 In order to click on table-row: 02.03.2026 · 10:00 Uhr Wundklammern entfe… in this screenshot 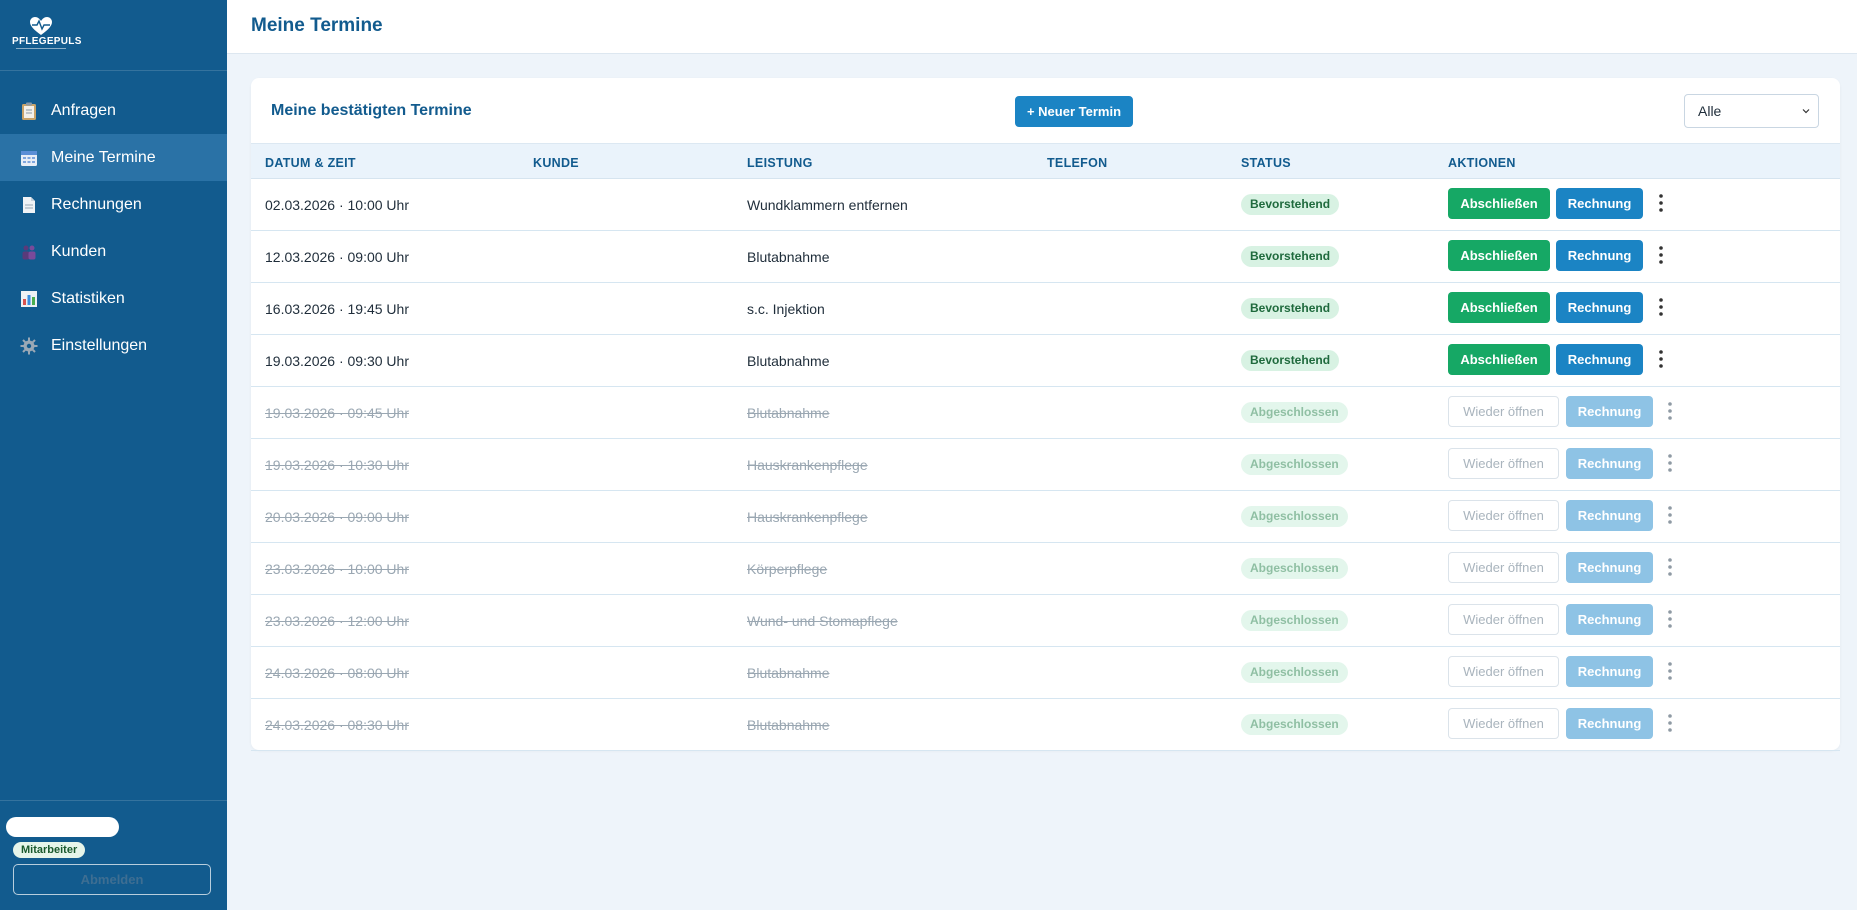, I will do `click(1045, 205)`.